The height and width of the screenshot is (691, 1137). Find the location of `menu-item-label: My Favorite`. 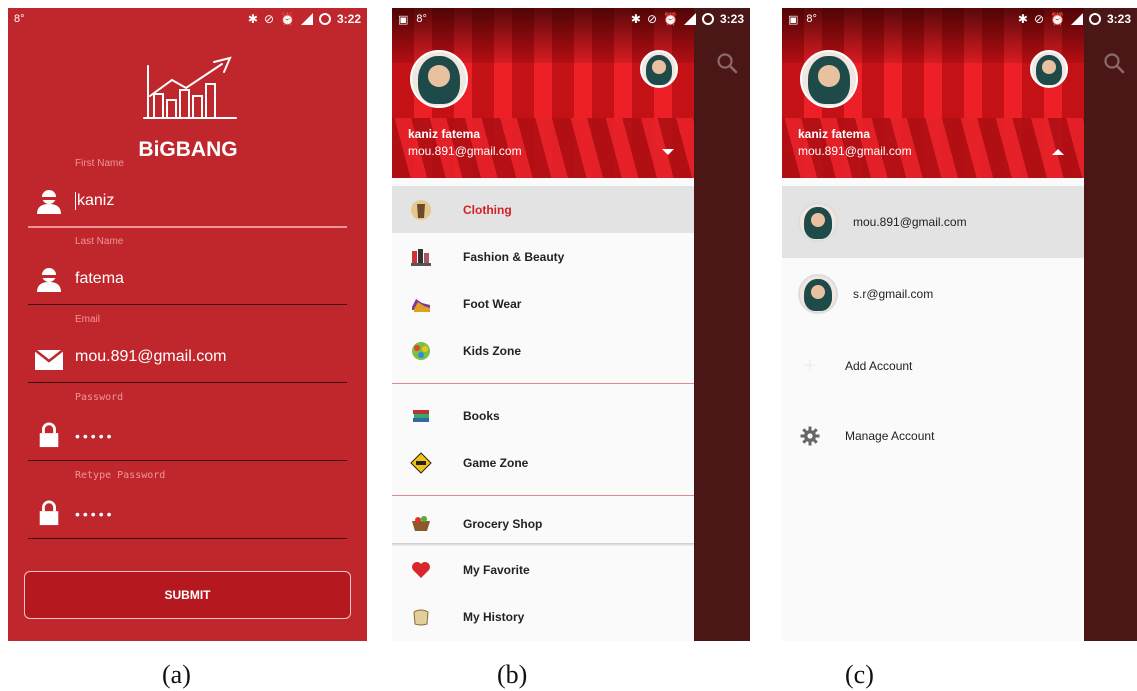

menu-item-label: My Favorite is located at coordinates (496, 569).